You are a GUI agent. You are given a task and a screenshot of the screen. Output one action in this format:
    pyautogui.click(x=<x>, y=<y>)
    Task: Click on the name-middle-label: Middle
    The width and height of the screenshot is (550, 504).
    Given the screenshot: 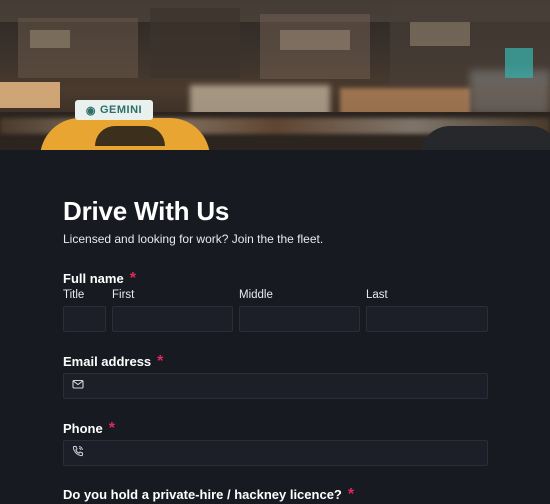 What is the action you would take?
    pyautogui.click(x=256, y=295)
    